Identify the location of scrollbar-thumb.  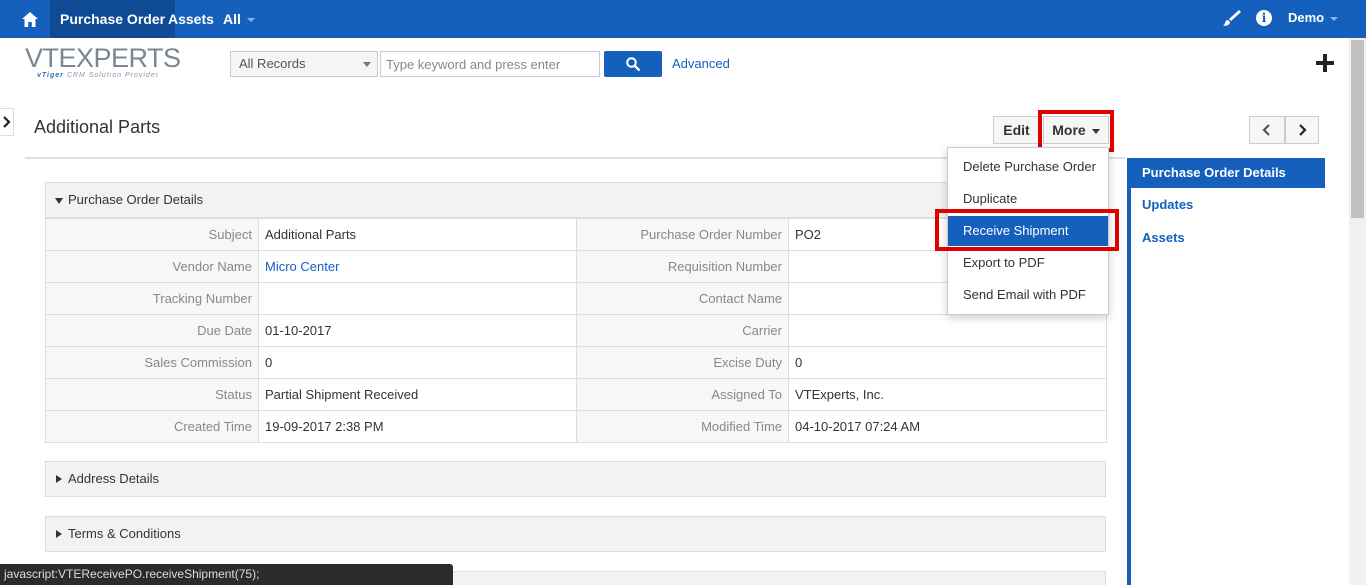
(1357, 129).